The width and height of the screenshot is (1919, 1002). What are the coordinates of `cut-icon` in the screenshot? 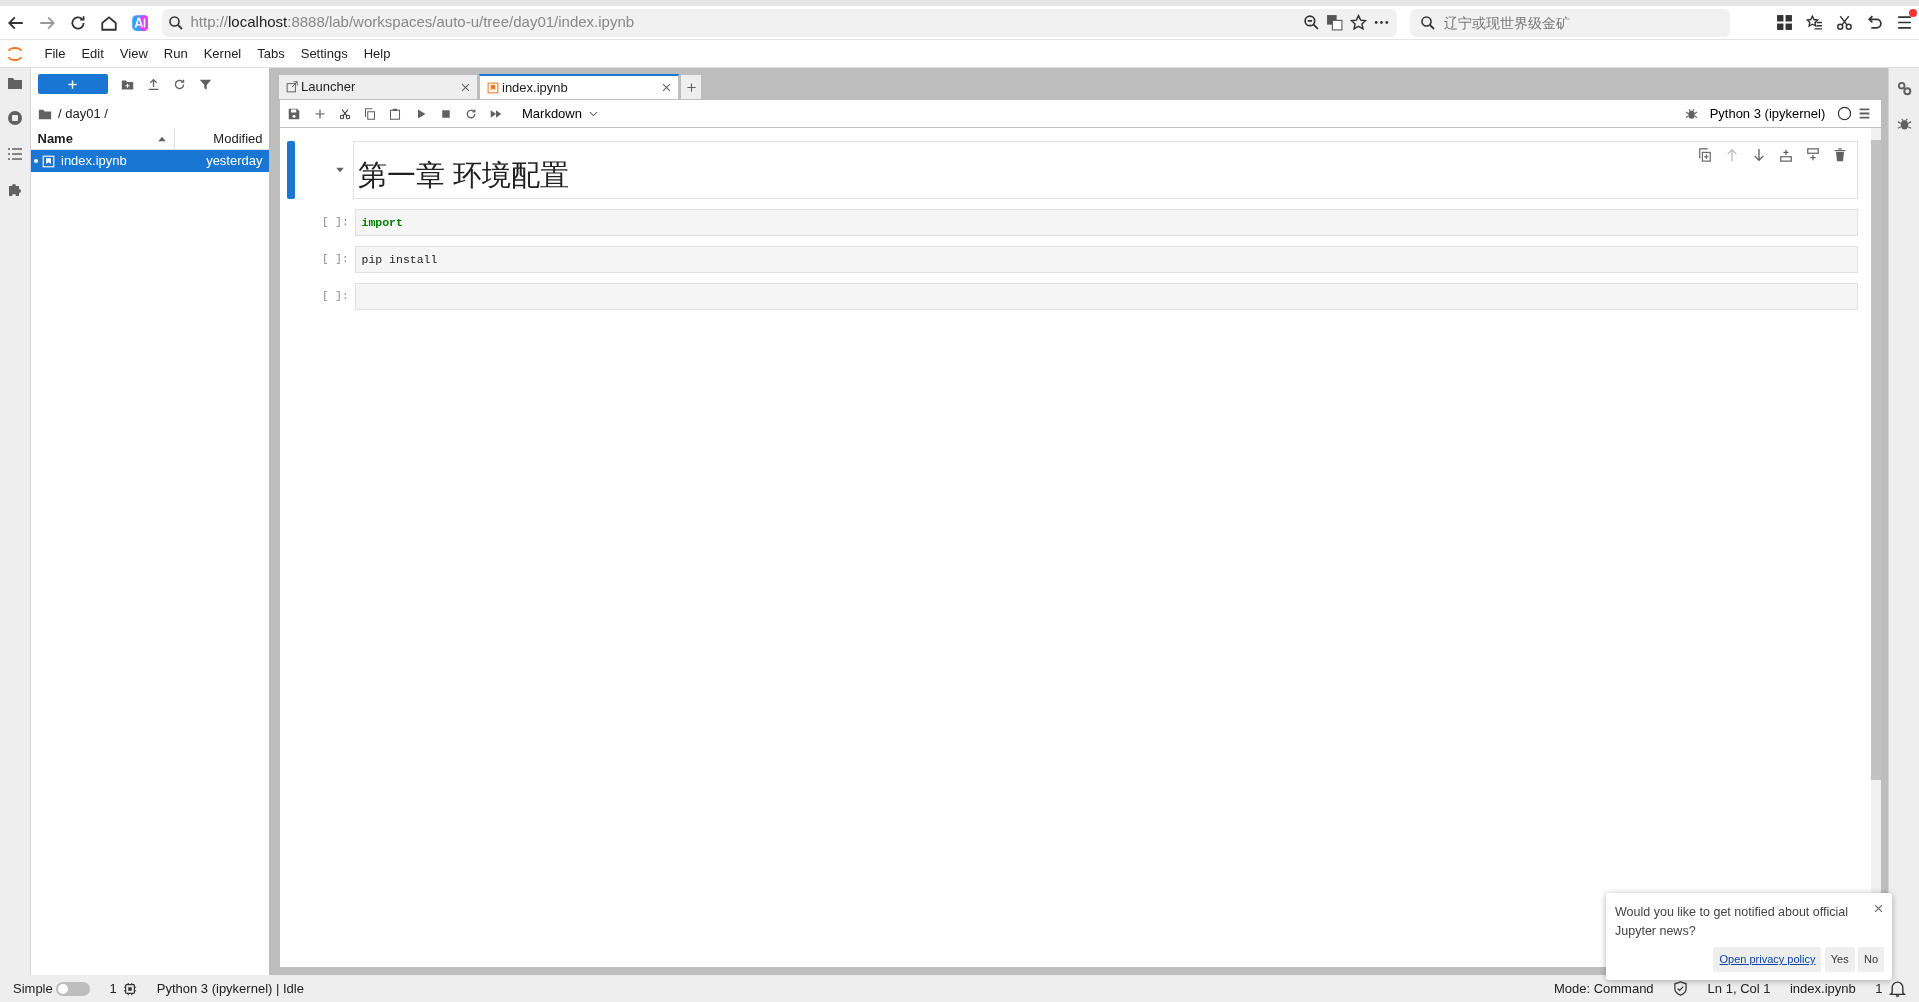 It's located at (344, 113).